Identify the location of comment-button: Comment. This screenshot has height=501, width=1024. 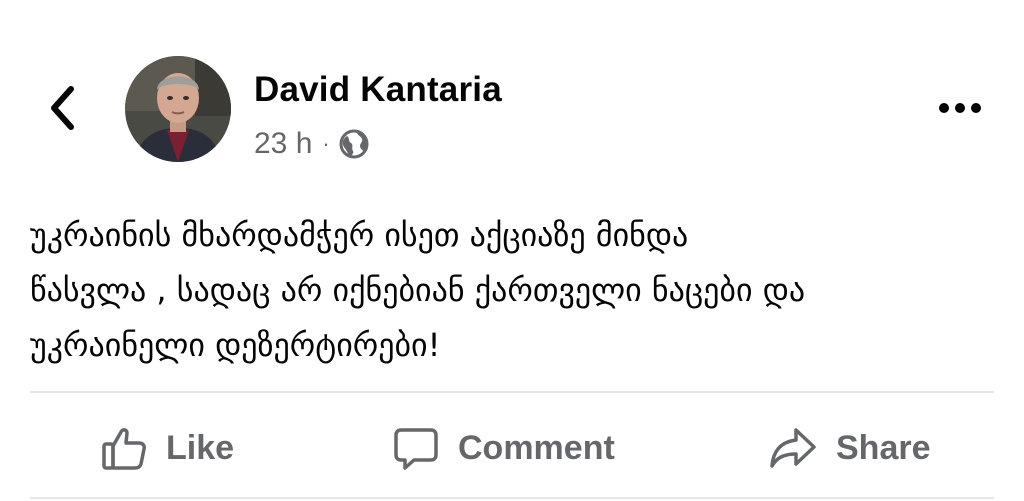
(503, 448).